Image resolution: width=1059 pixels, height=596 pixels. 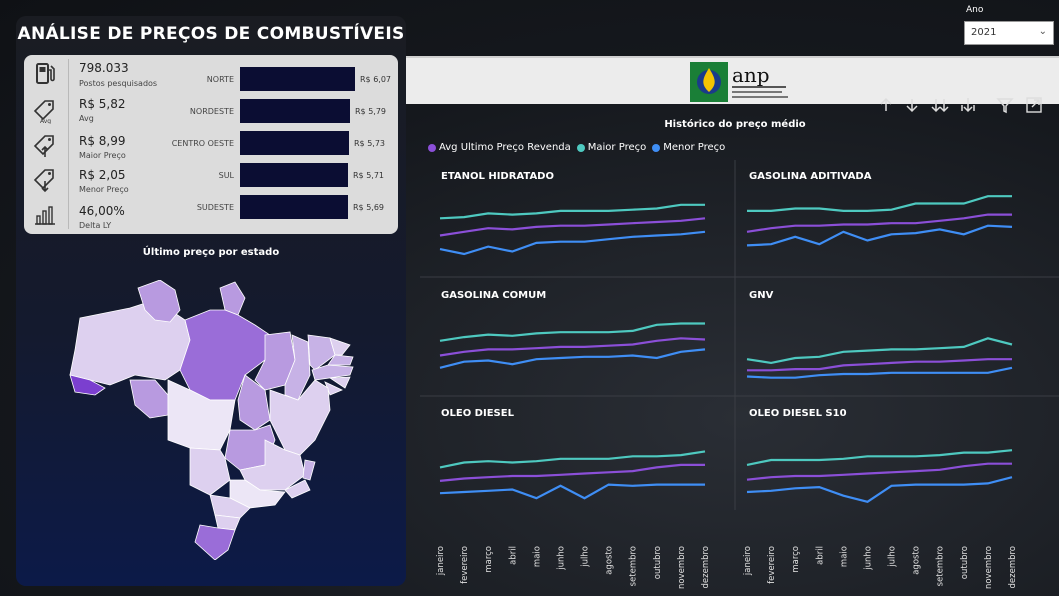 I want to click on price-down-tag-icon, so click(x=43, y=181).